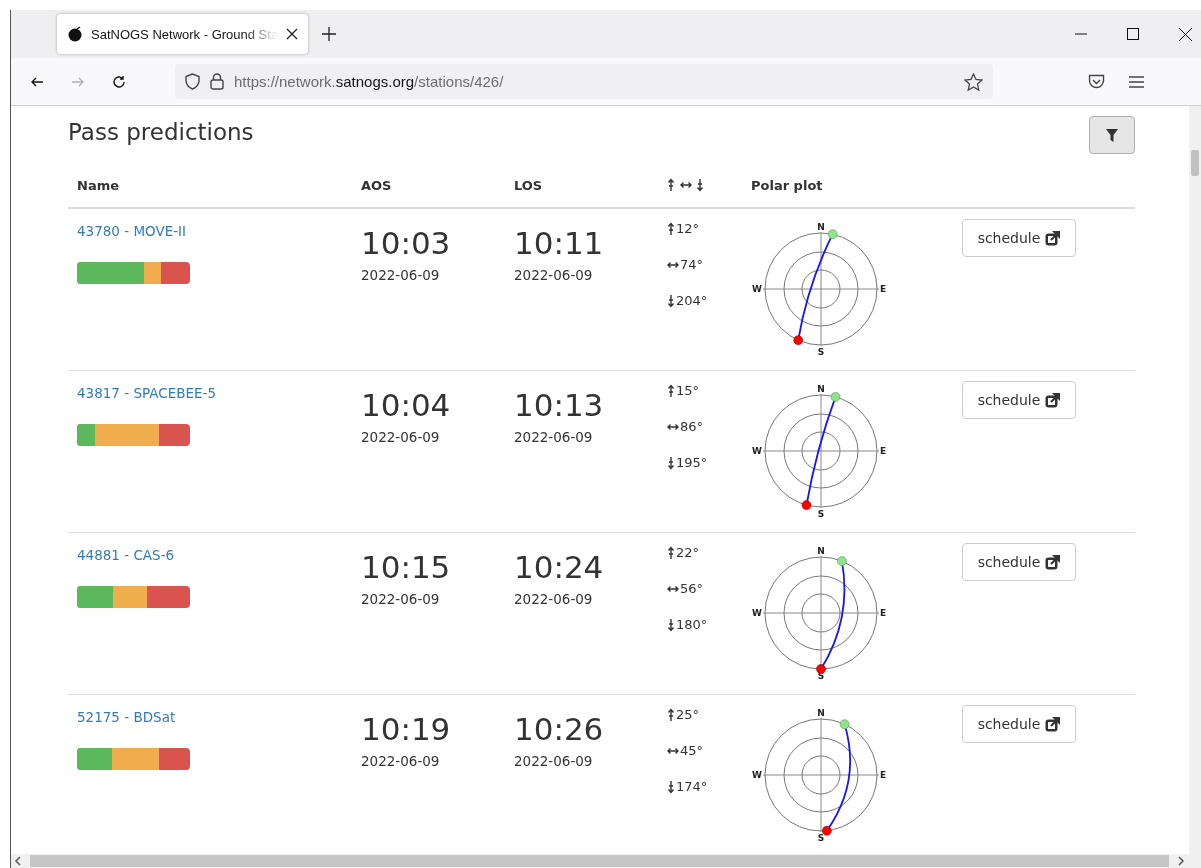 The width and height of the screenshot is (1201, 868). I want to click on horizontal-scrollbar, so click(606, 861).